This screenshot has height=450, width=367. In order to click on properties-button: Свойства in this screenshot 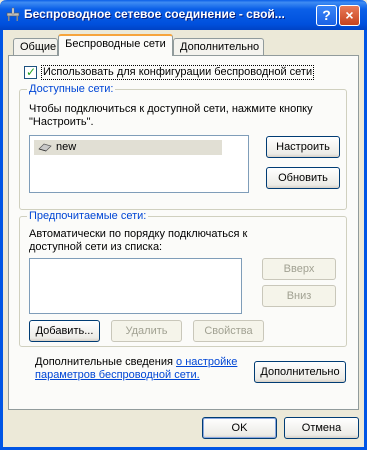, I will do `click(228, 331)`.